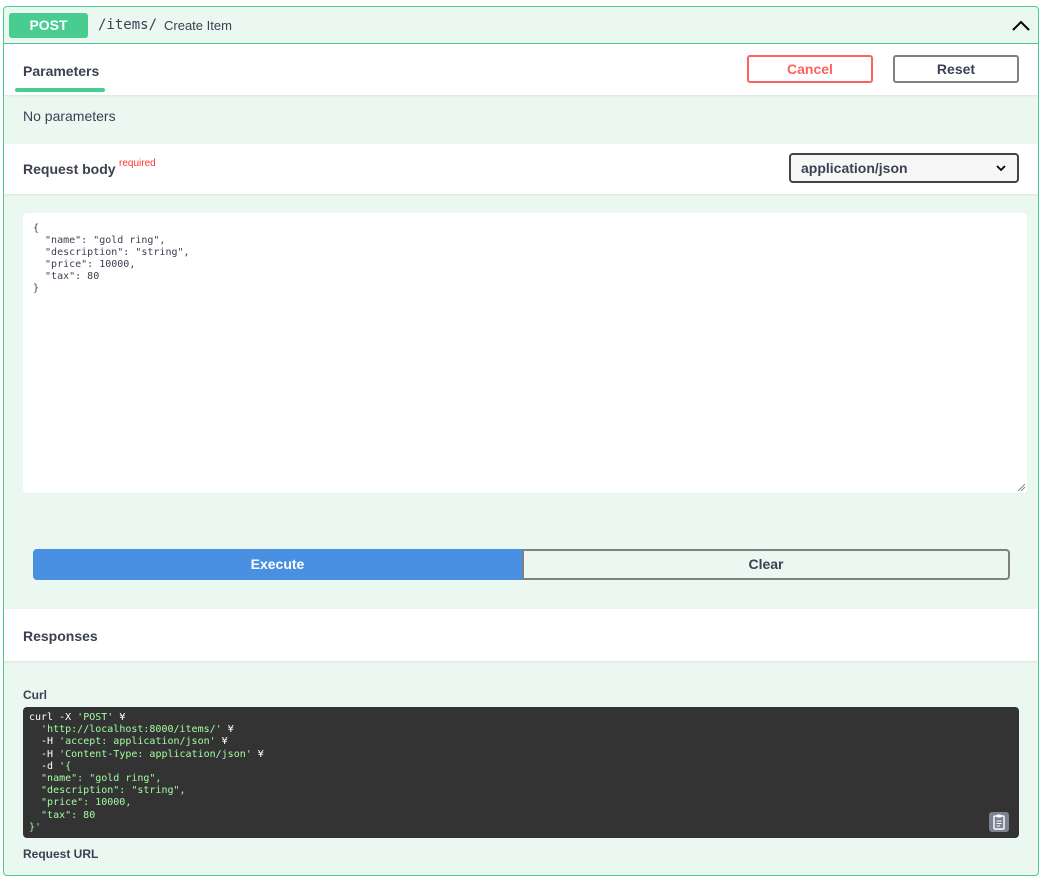 This screenshot has height=876, width=1043. What do you see at coordinates (521, 25) in the screenshot?
I see `operation-summary: POST /items/ Create Item` at bounding box center [521, 25].